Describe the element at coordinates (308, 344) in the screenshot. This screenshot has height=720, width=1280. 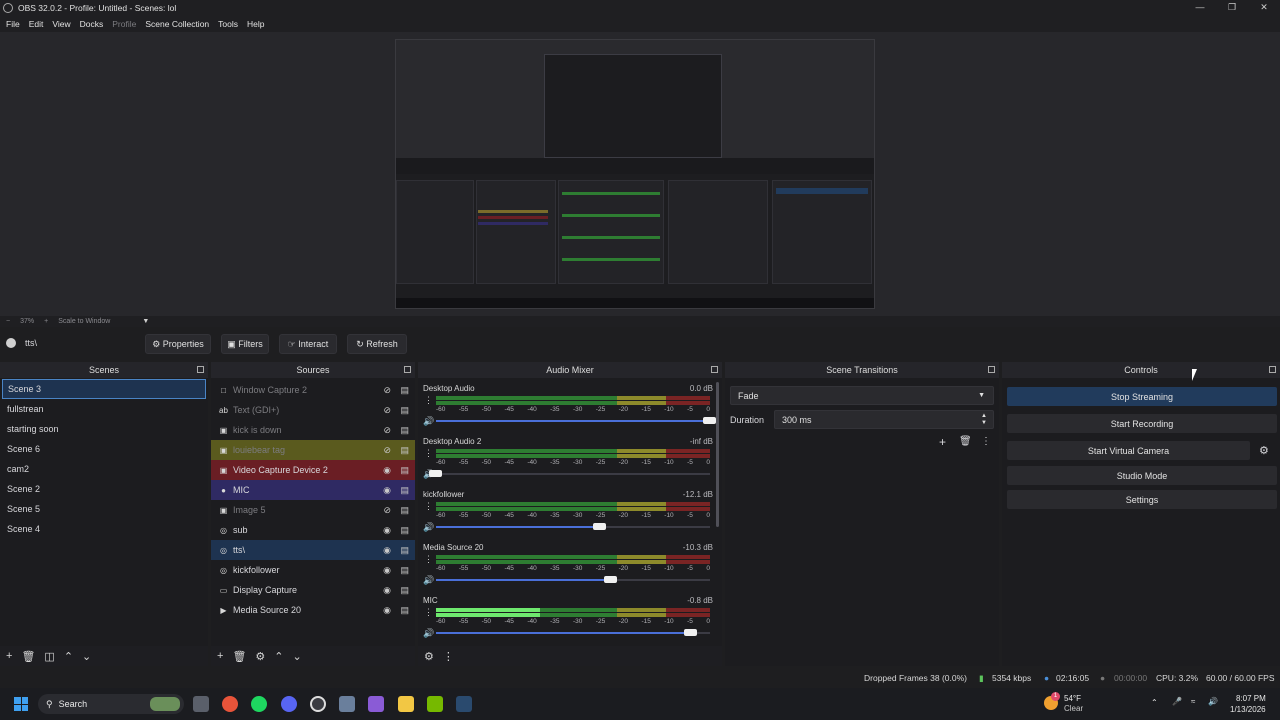
I see `interact-button: ☞ Interact` at that location.